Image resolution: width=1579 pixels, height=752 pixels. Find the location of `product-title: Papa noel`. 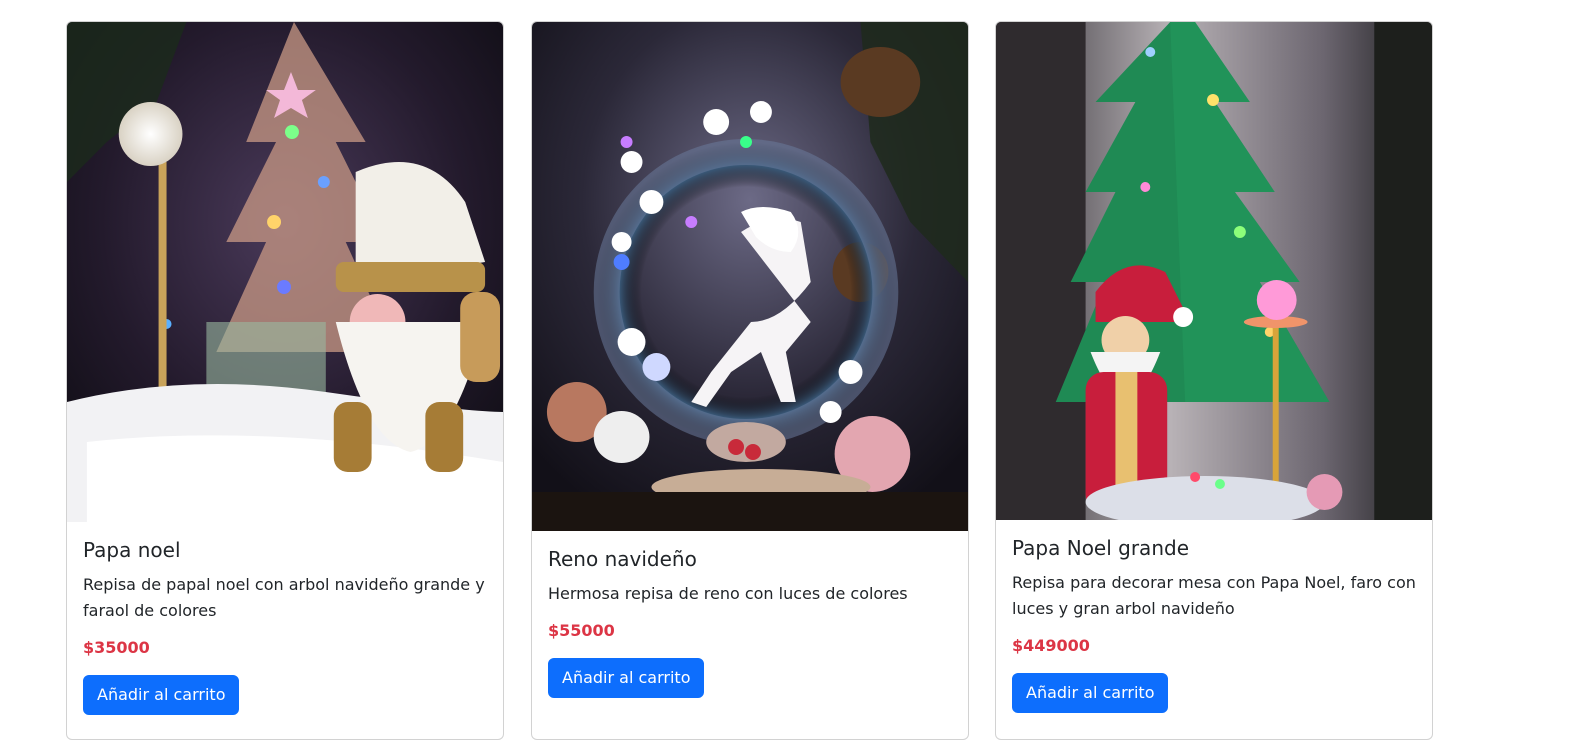

product-title: Papa noel is located at coordinates (132, 550).